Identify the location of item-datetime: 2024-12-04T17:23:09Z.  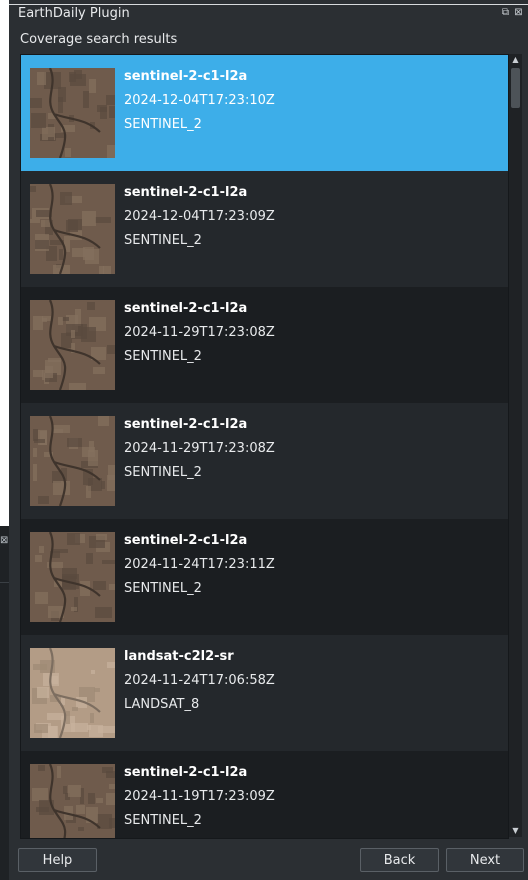
(199, 216).